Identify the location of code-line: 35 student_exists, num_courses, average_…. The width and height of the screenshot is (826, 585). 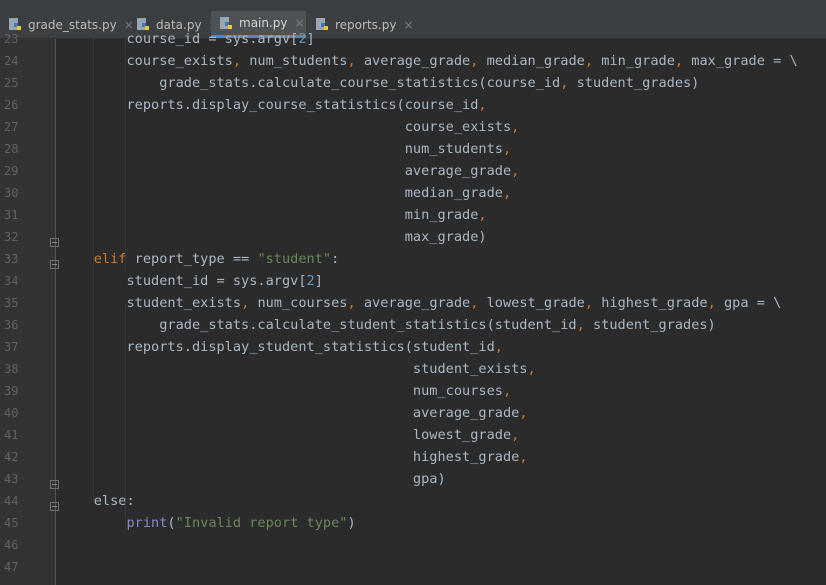
(413, 303).